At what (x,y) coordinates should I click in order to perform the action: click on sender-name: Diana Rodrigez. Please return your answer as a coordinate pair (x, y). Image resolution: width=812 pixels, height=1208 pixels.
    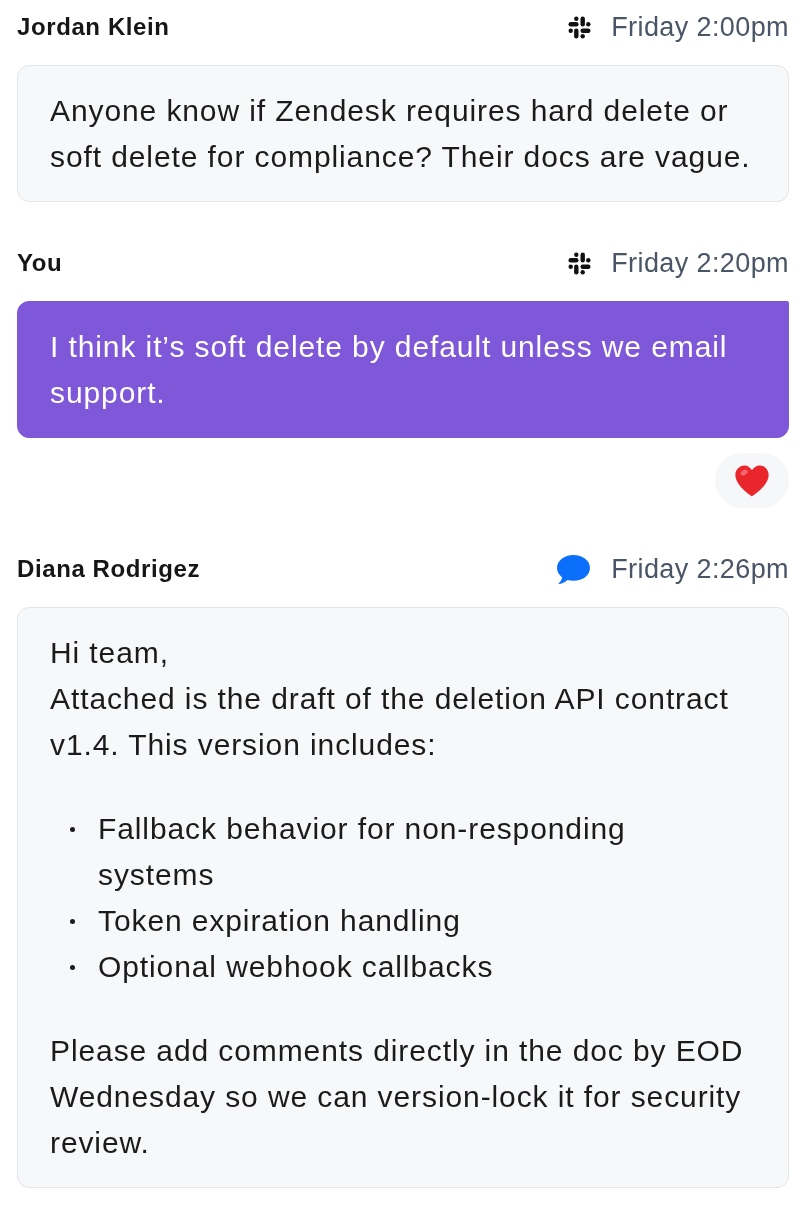
    Looking at the image, I should click on (109, 569).